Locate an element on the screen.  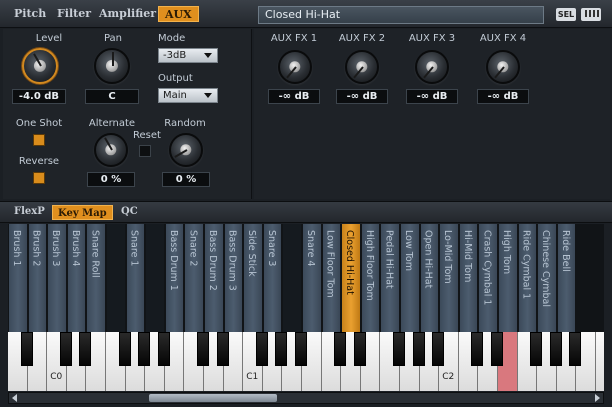
key-lane: Snare 3 is located at coordinates (272, 278).